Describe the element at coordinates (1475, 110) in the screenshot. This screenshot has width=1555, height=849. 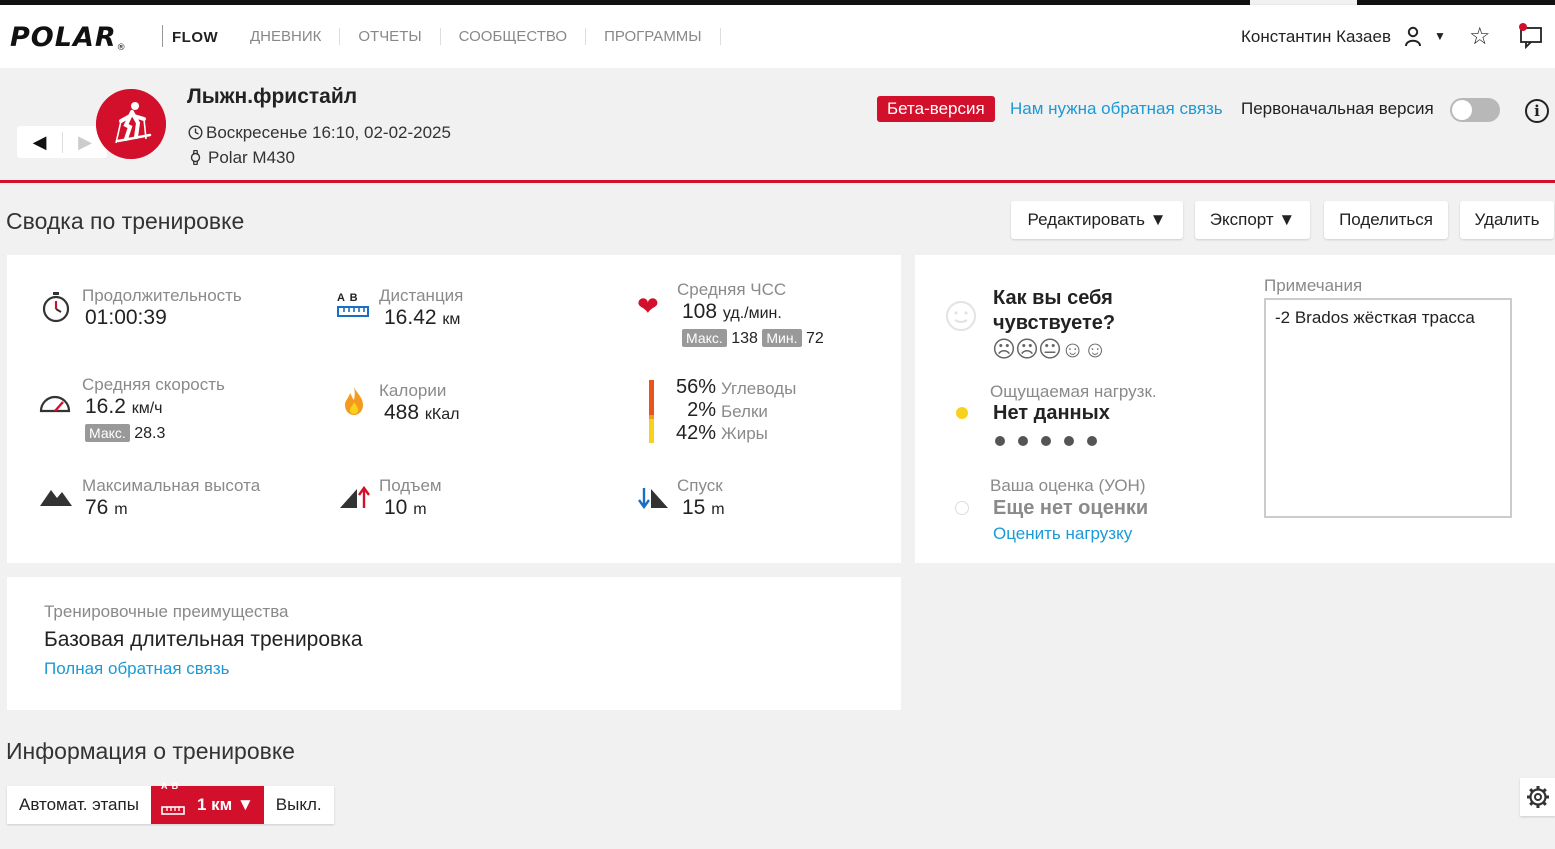
I see `original-version-toggle` at that location.